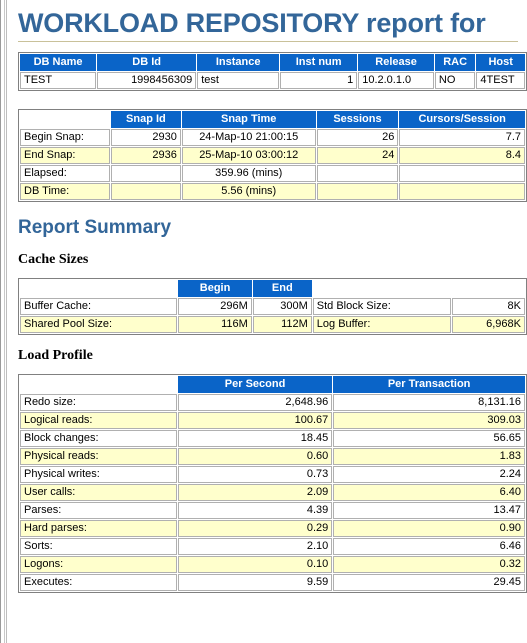 The width and height of the screenshot is (527, 643). Describe the element at coordinates (429, 492) in the screenshot. I see `cell-per-transaction: 6.40` at that location.